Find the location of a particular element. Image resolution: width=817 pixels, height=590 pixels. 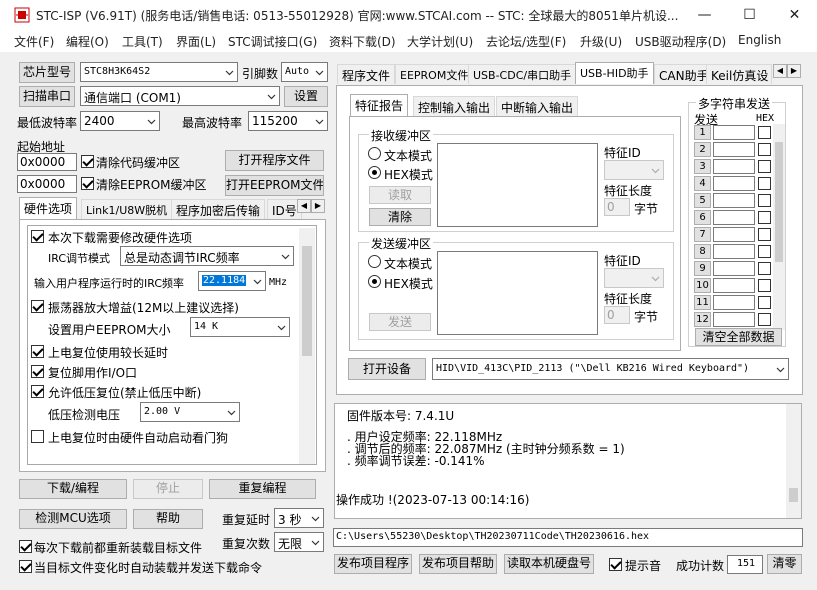

multi-send-row-button: 2 is located at coordinates (702, 149).